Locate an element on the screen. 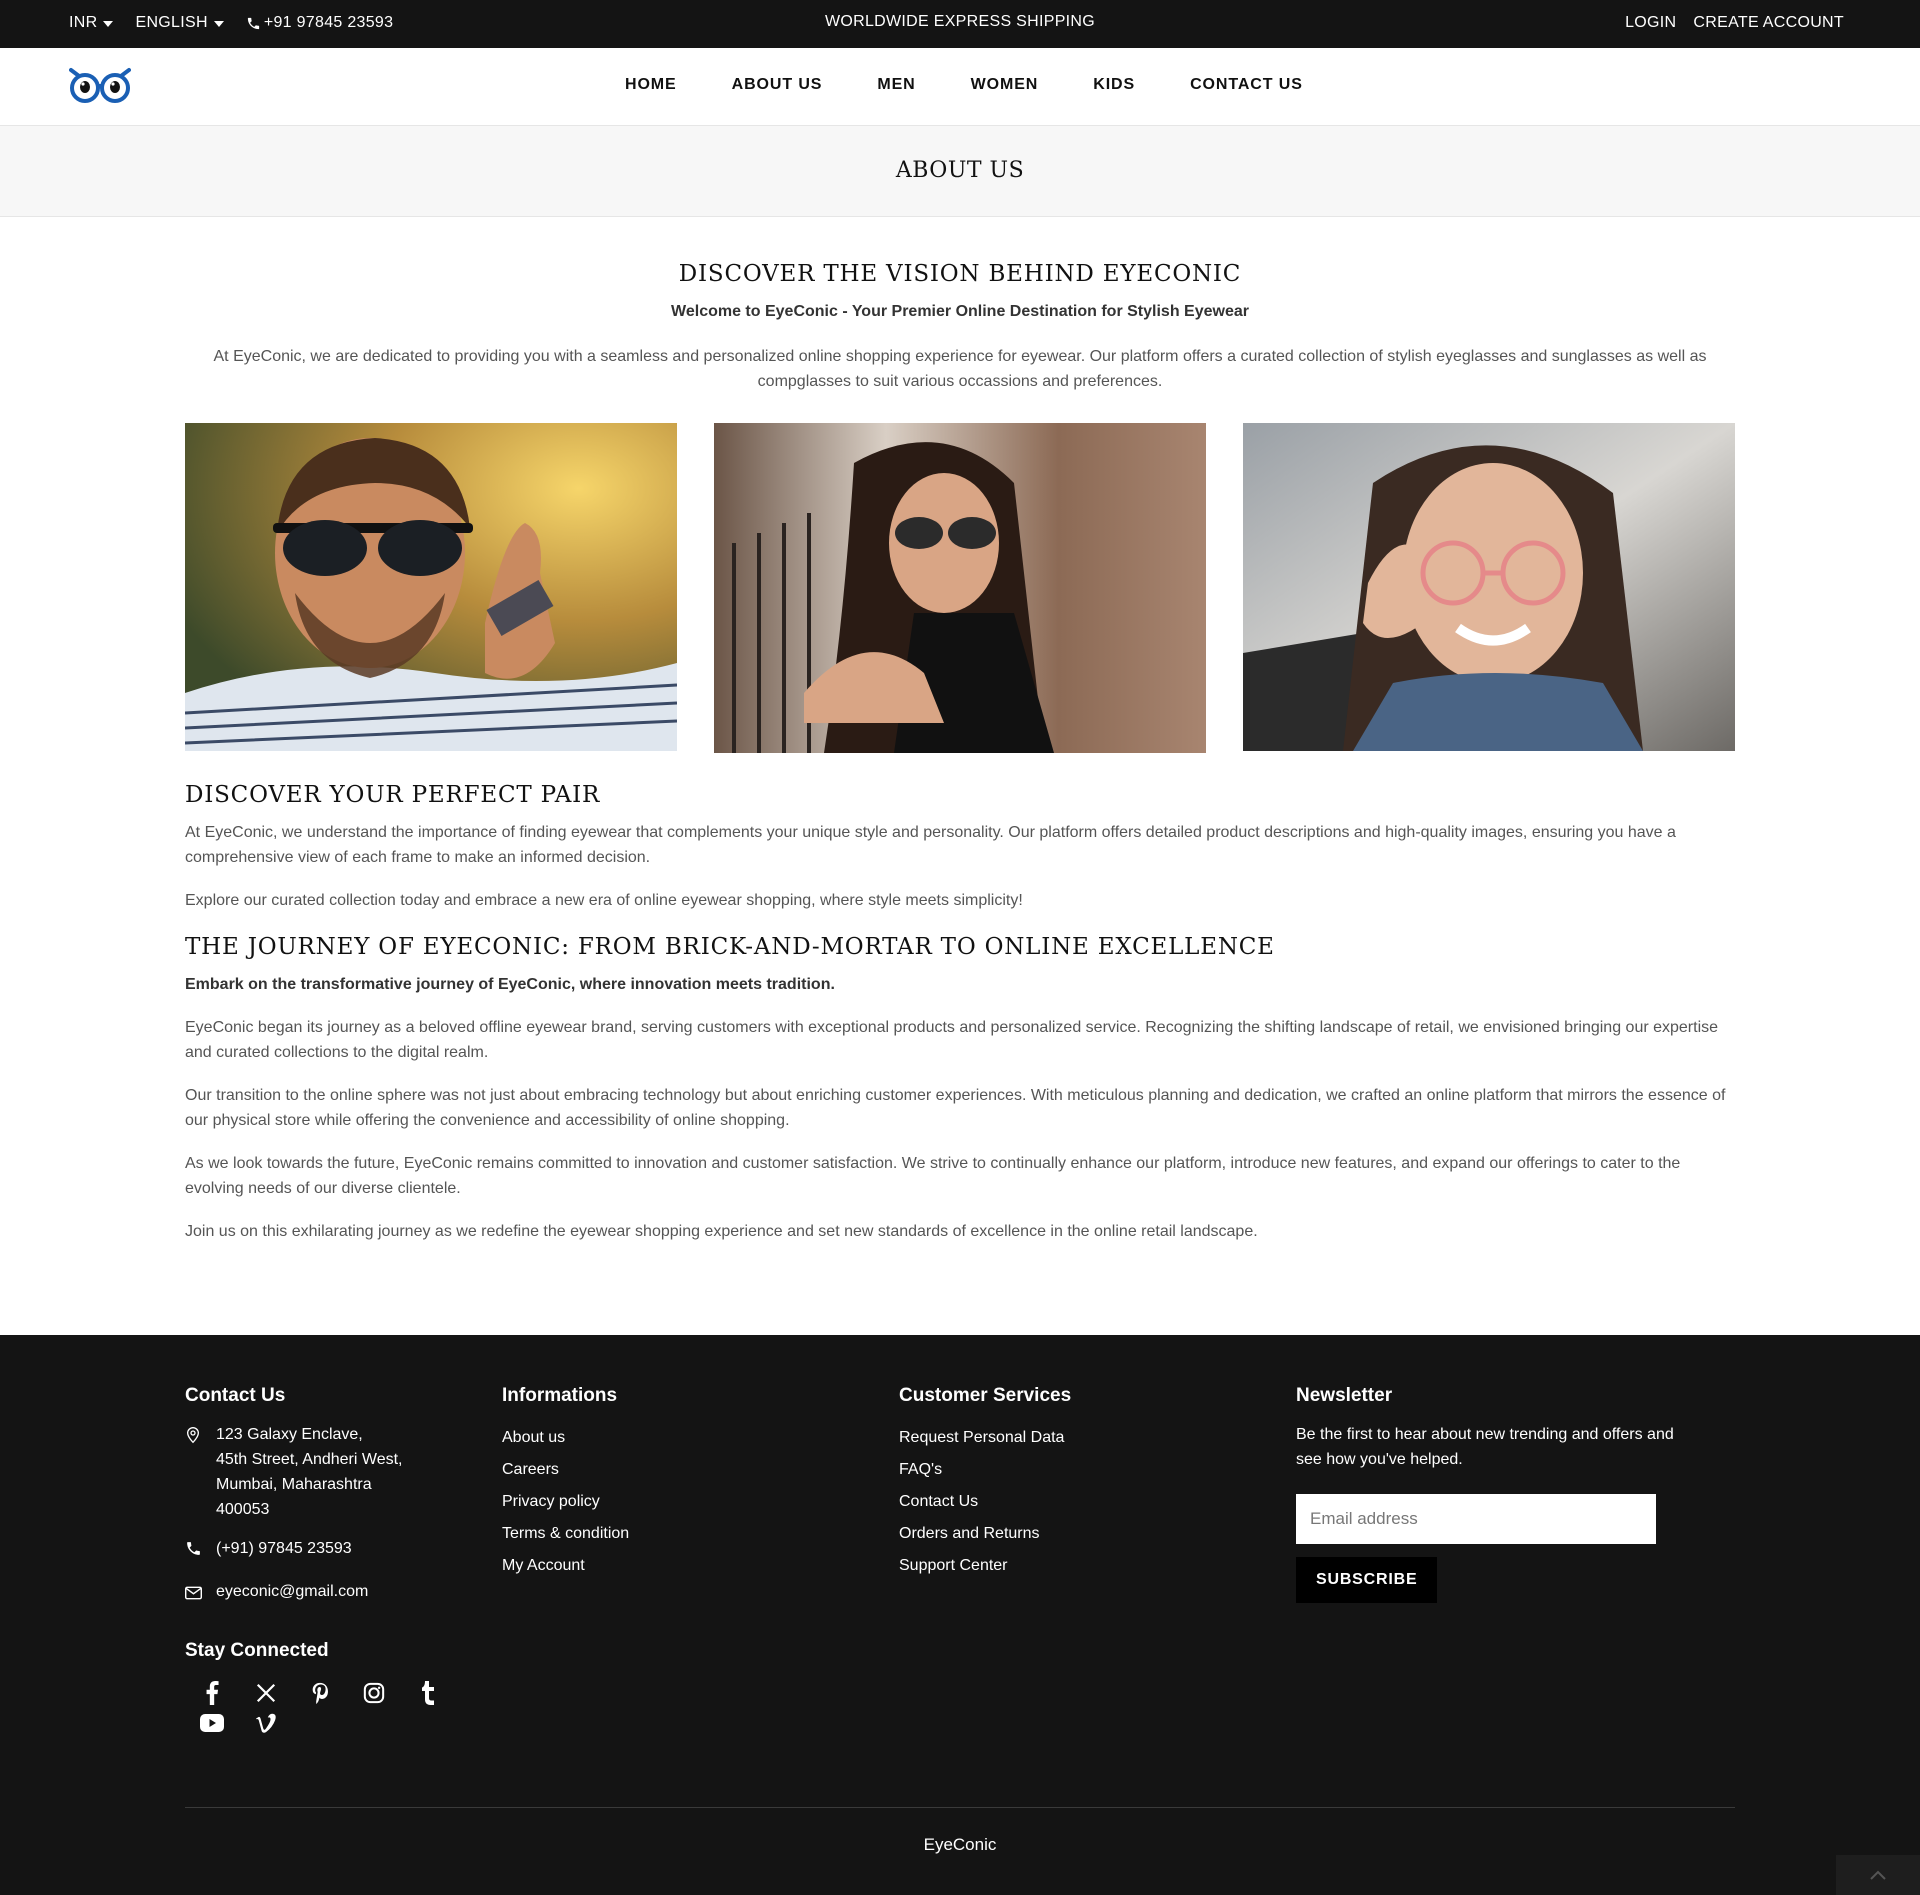 The width and height of the screenshot is (1920, 1895). footer-contact-heading: Contact Us is located at coordinates (235, 1395).